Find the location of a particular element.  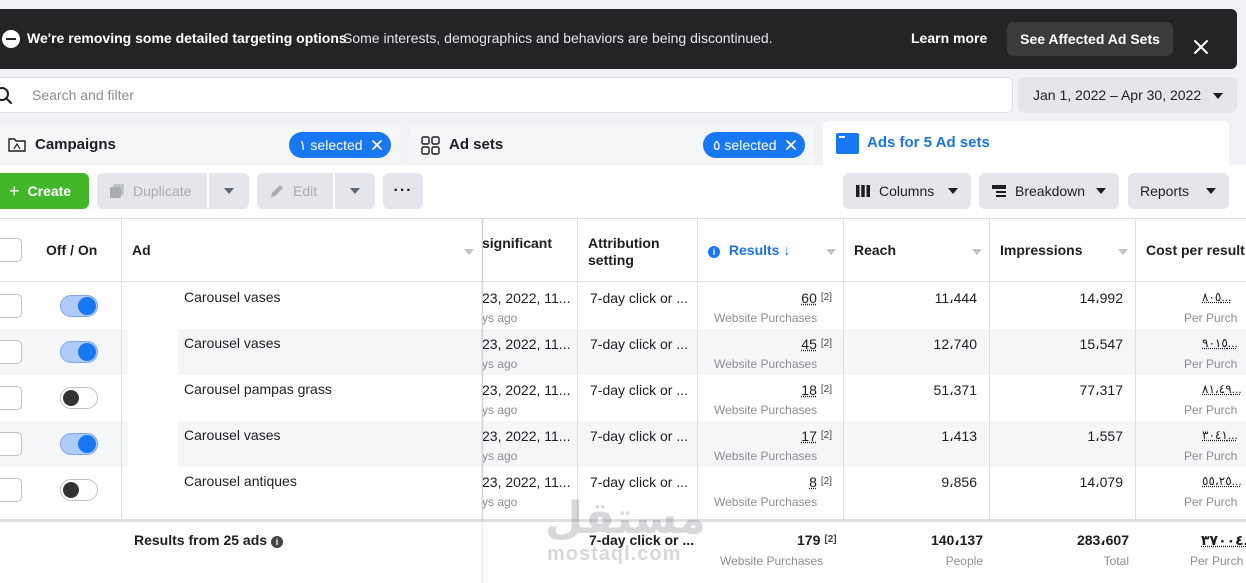

learn-more-link: Learn more is located at coordinates (949, 38).